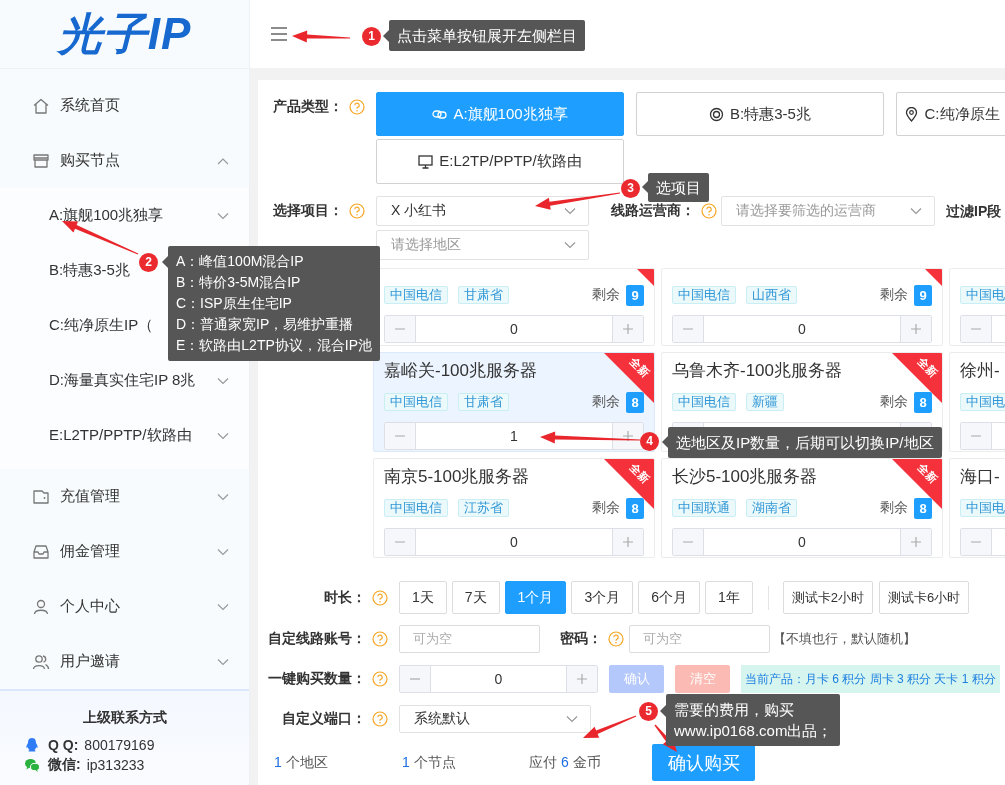 The height and width of the screenshot is (785, 1005). Describe the element at coordinates (457, 477) in the screenshot. I see `node-title: 南京5-100兆服务器` at that location.